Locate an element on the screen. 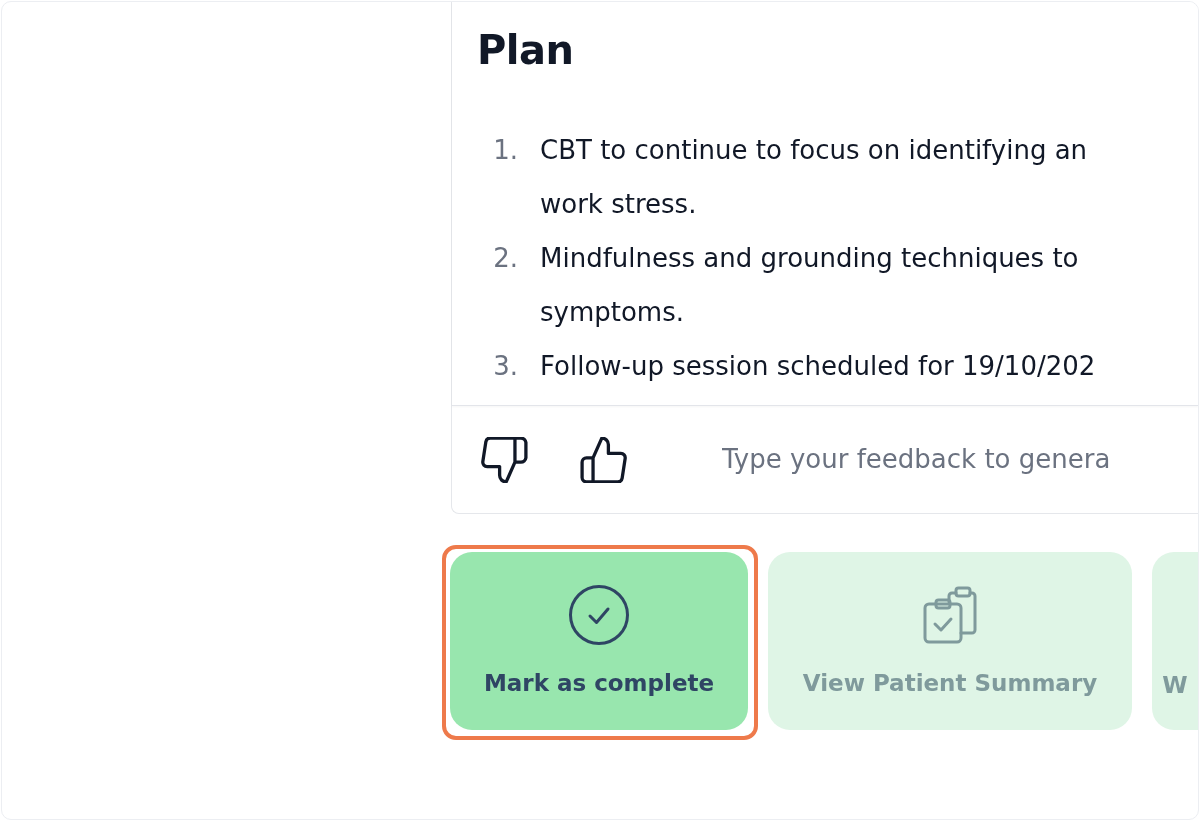  thumbs-down-icon is located at coordinates (504, 459).